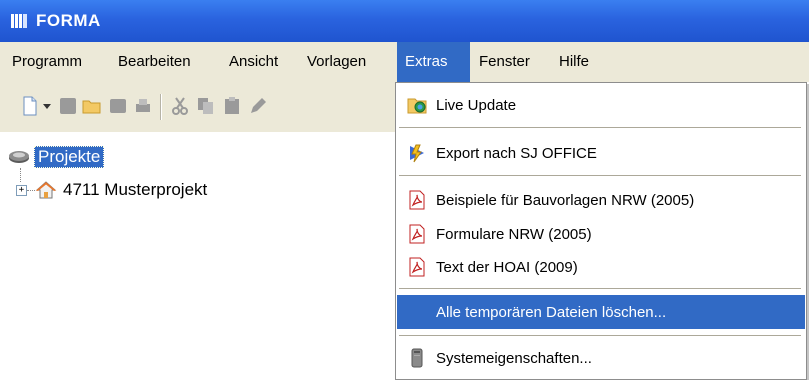 The height and width of the screenshot is (380, 809). I want to click on menu-item-text-hoai: Text der HOAI (2009), so click(601, 267).